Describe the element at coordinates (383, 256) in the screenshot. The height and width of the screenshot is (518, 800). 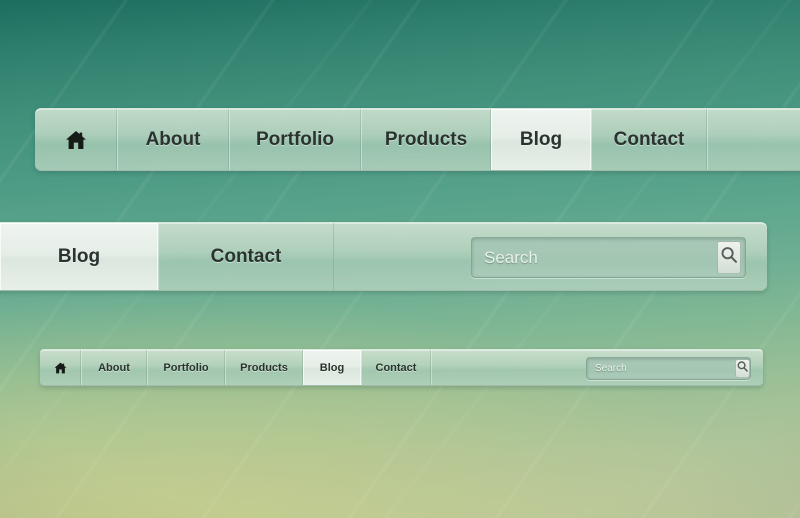
I see `navigation-bar-search: Blog Contact` at that location.